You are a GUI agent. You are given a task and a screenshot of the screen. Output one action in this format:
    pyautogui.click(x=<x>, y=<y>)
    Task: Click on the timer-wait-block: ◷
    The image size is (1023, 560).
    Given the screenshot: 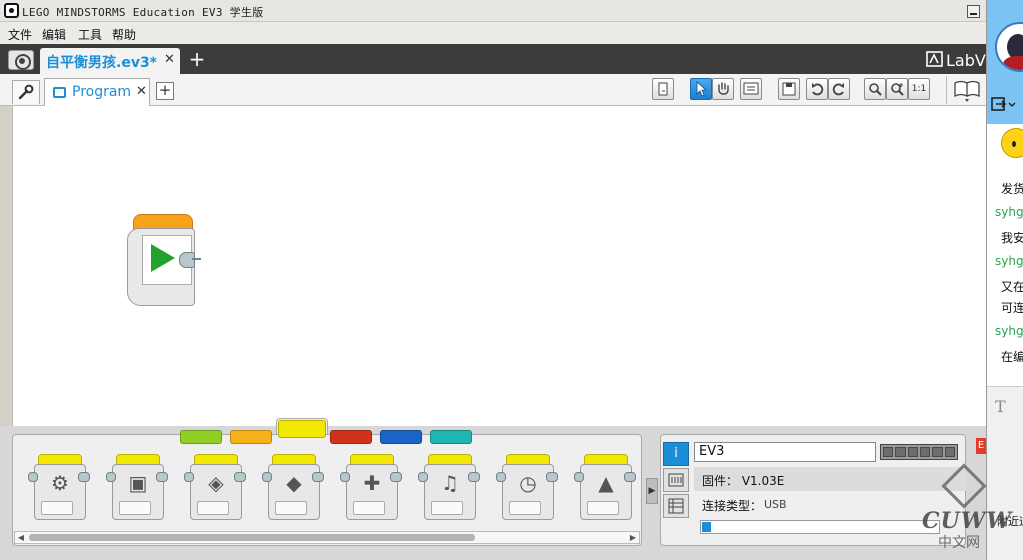 What is the action you would take?
    pyautogui.click(x=527, y=487)
    